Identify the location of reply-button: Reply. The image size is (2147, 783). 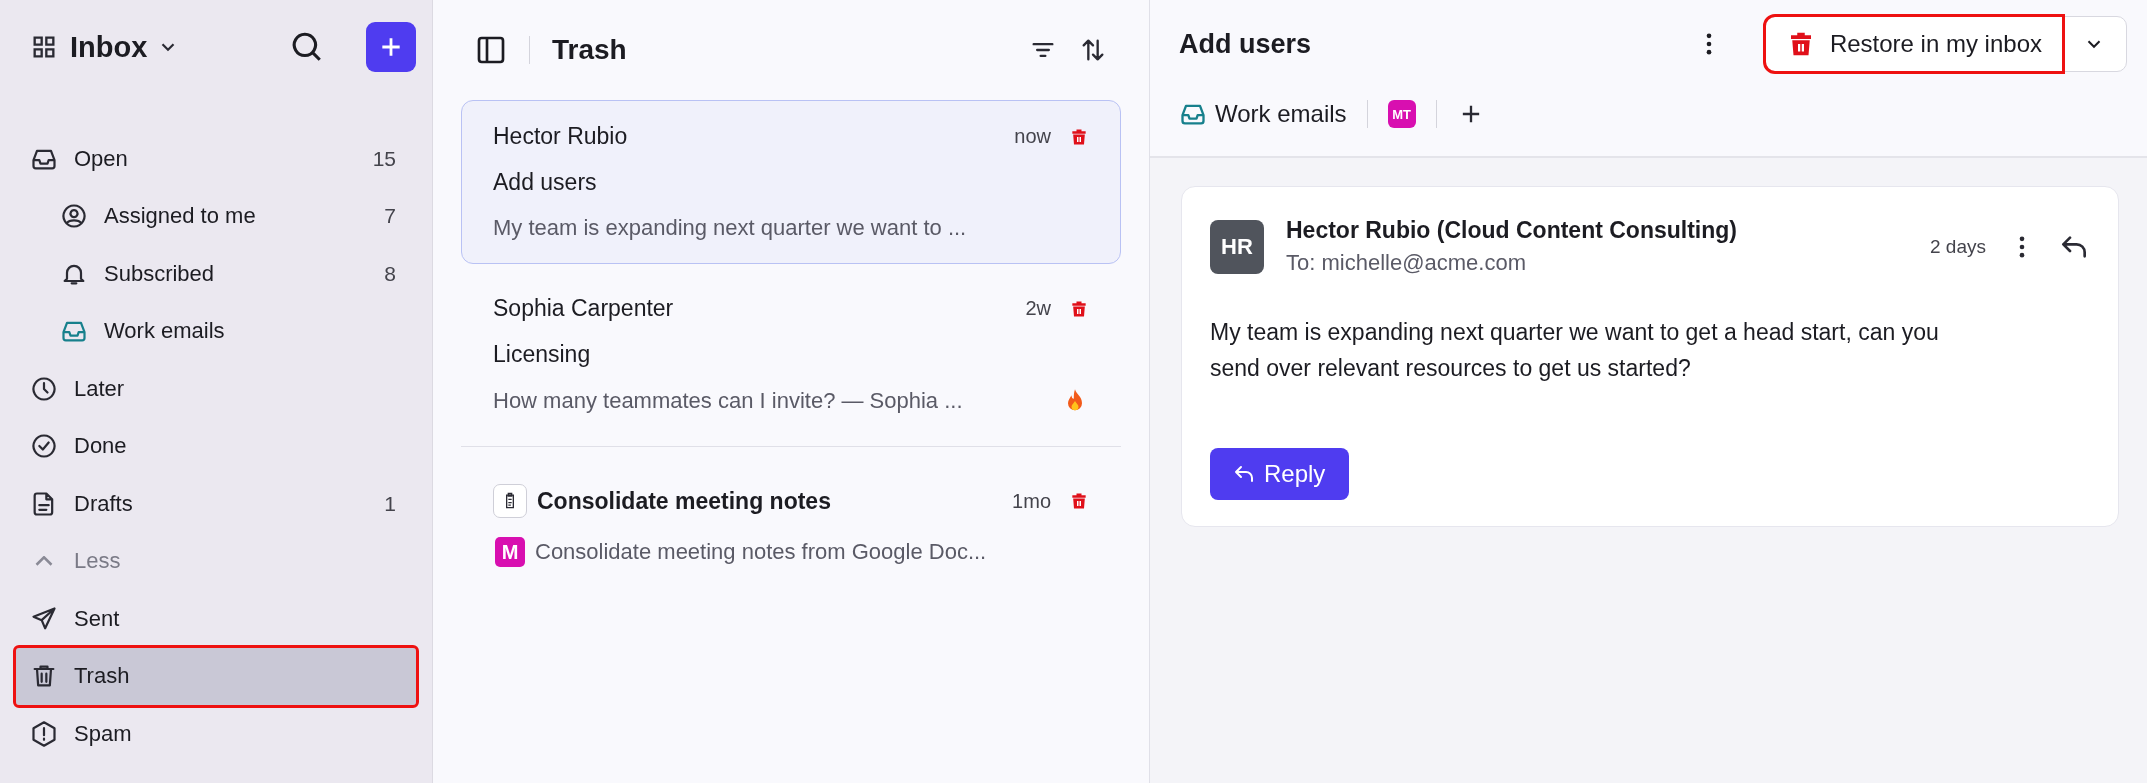
(1280, 474).